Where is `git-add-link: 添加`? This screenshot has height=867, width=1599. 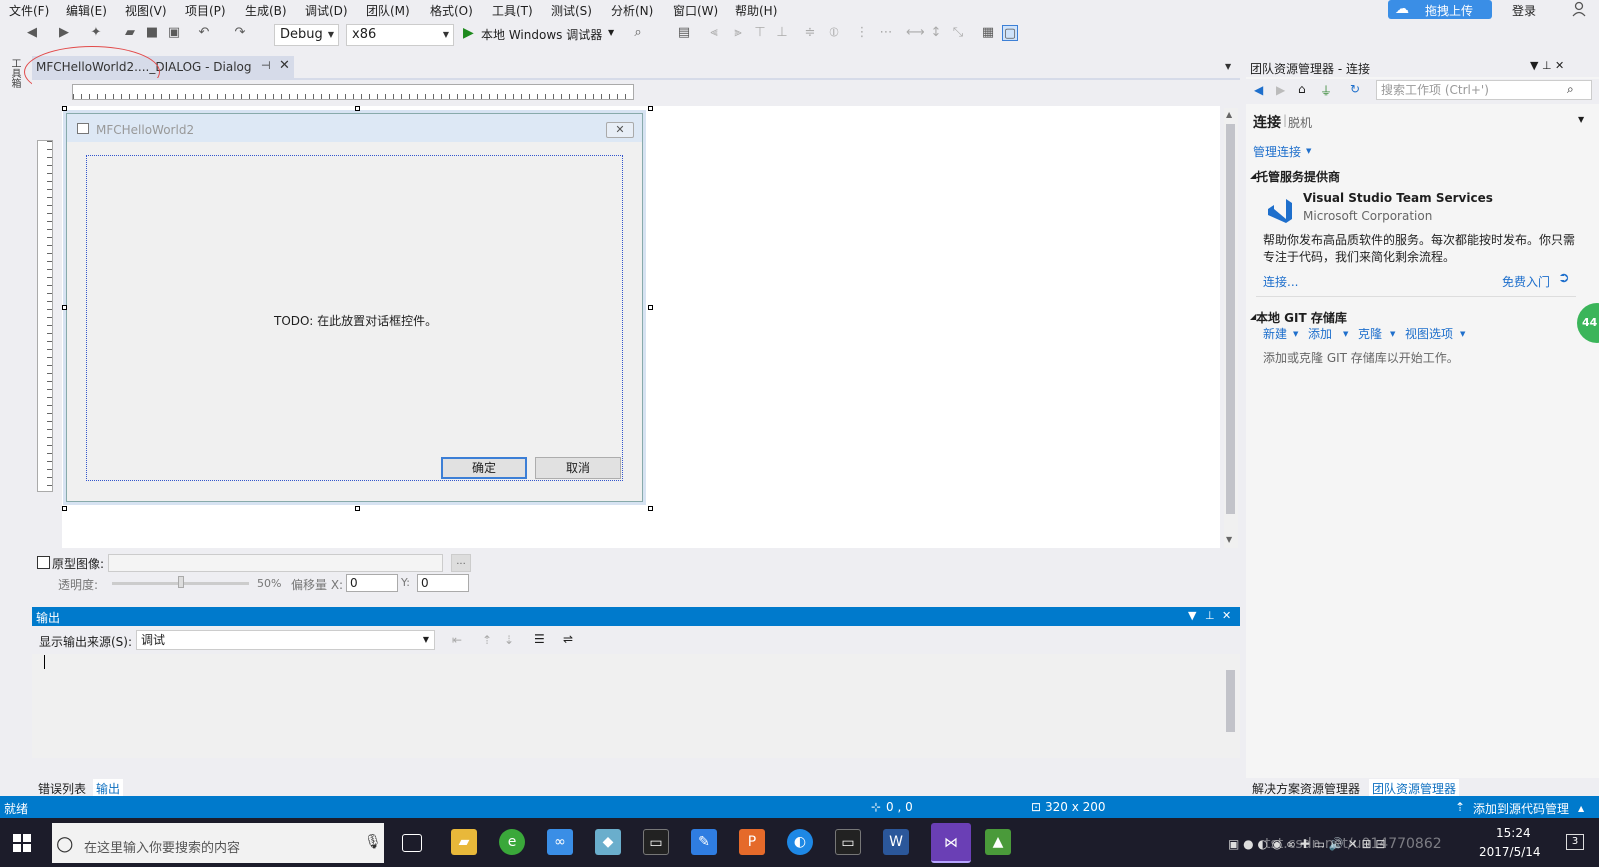 git-add-link: 添加 is located at coordinates (1320, 333).